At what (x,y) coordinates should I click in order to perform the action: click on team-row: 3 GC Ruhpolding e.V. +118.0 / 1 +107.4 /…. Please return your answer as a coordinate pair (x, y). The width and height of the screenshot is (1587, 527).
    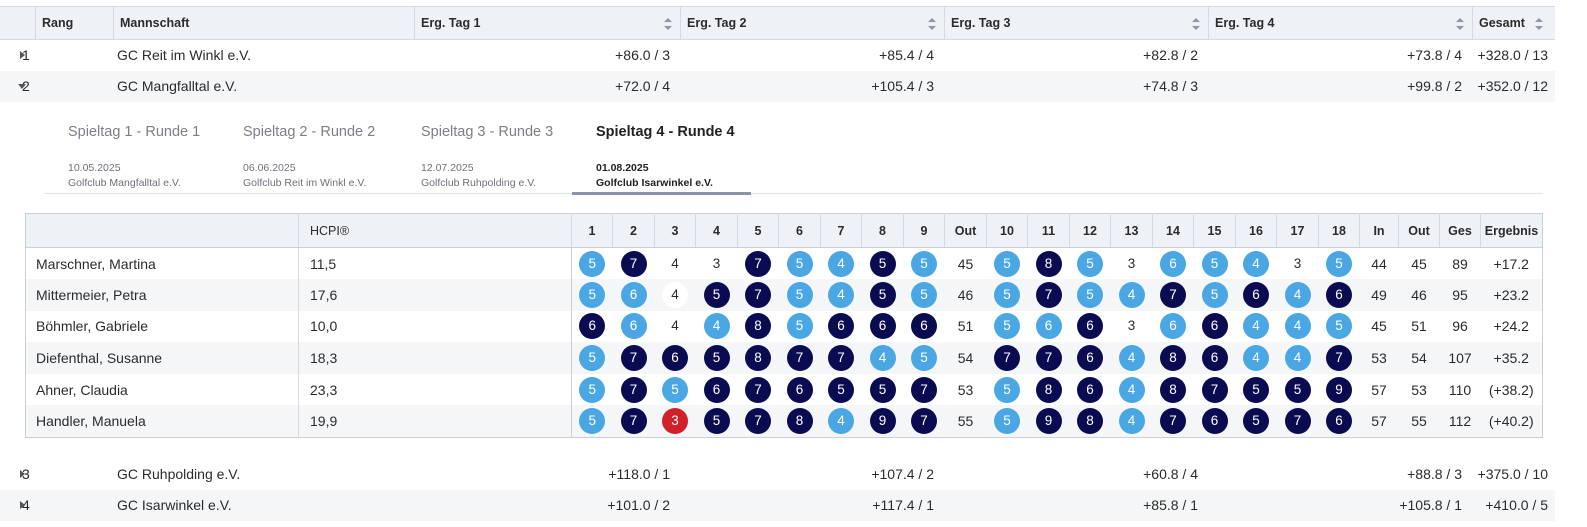
    Looking at the image, I should click on (777, 474).